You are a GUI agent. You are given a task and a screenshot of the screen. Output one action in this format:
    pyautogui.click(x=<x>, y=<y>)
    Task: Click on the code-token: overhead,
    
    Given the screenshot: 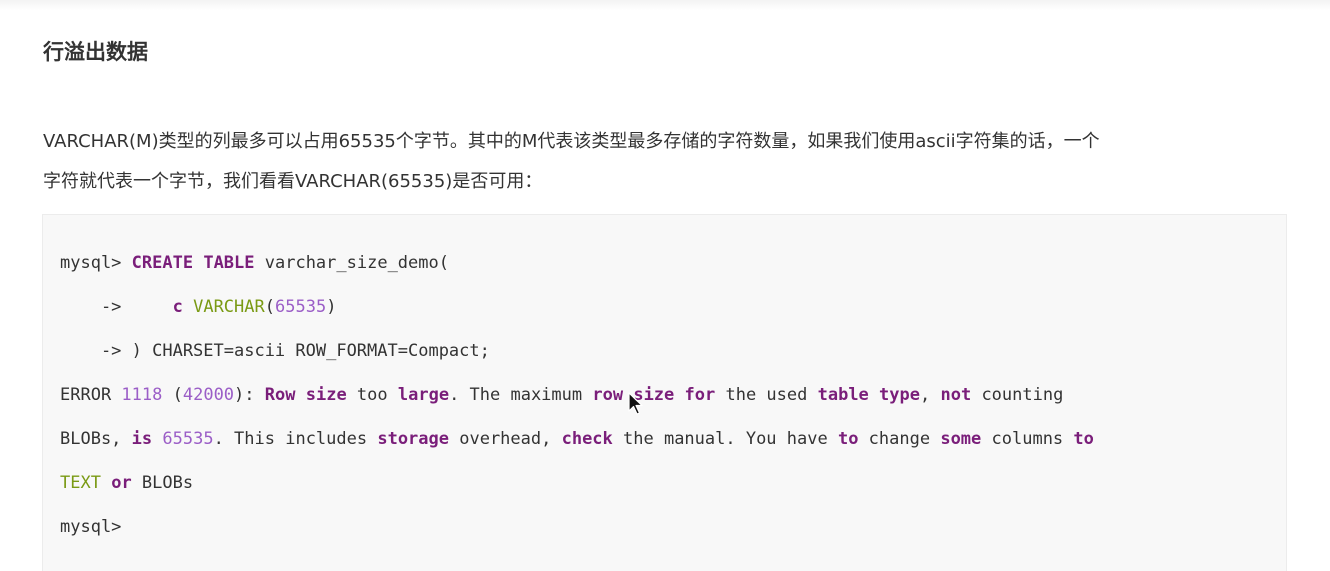 What is the action you would take?
    pyautogui.click(x=505, y=439)
    